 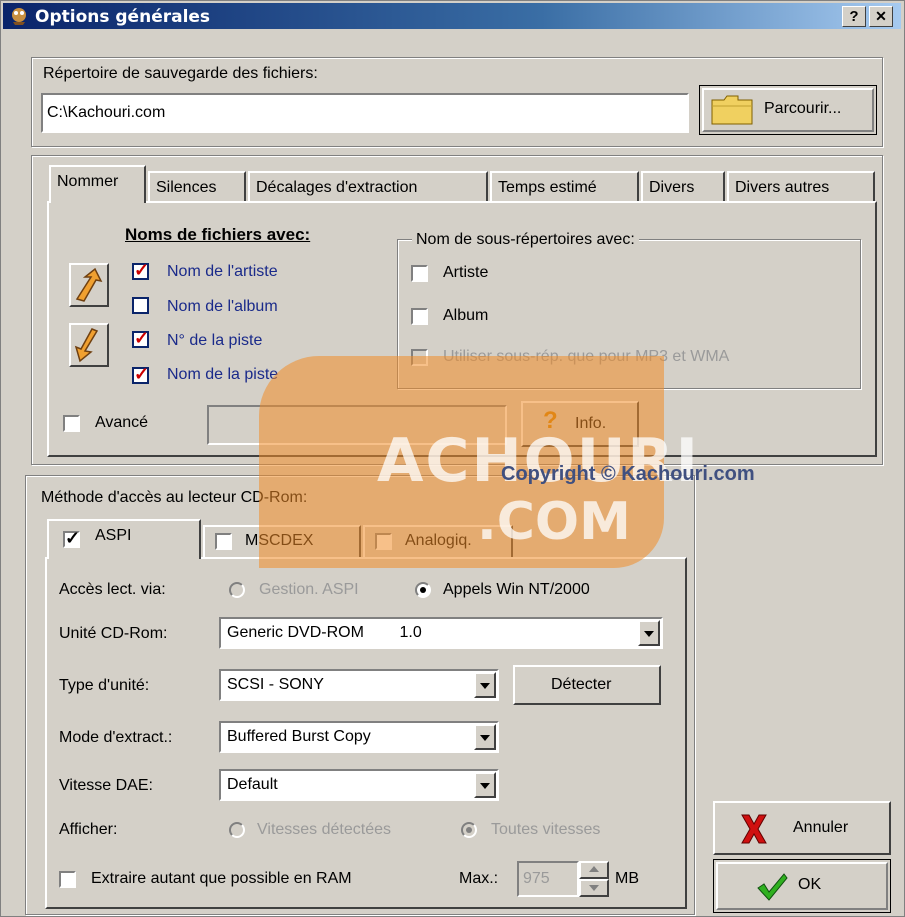 I want to click on spin-down-icon, so click(x=594, y=888).